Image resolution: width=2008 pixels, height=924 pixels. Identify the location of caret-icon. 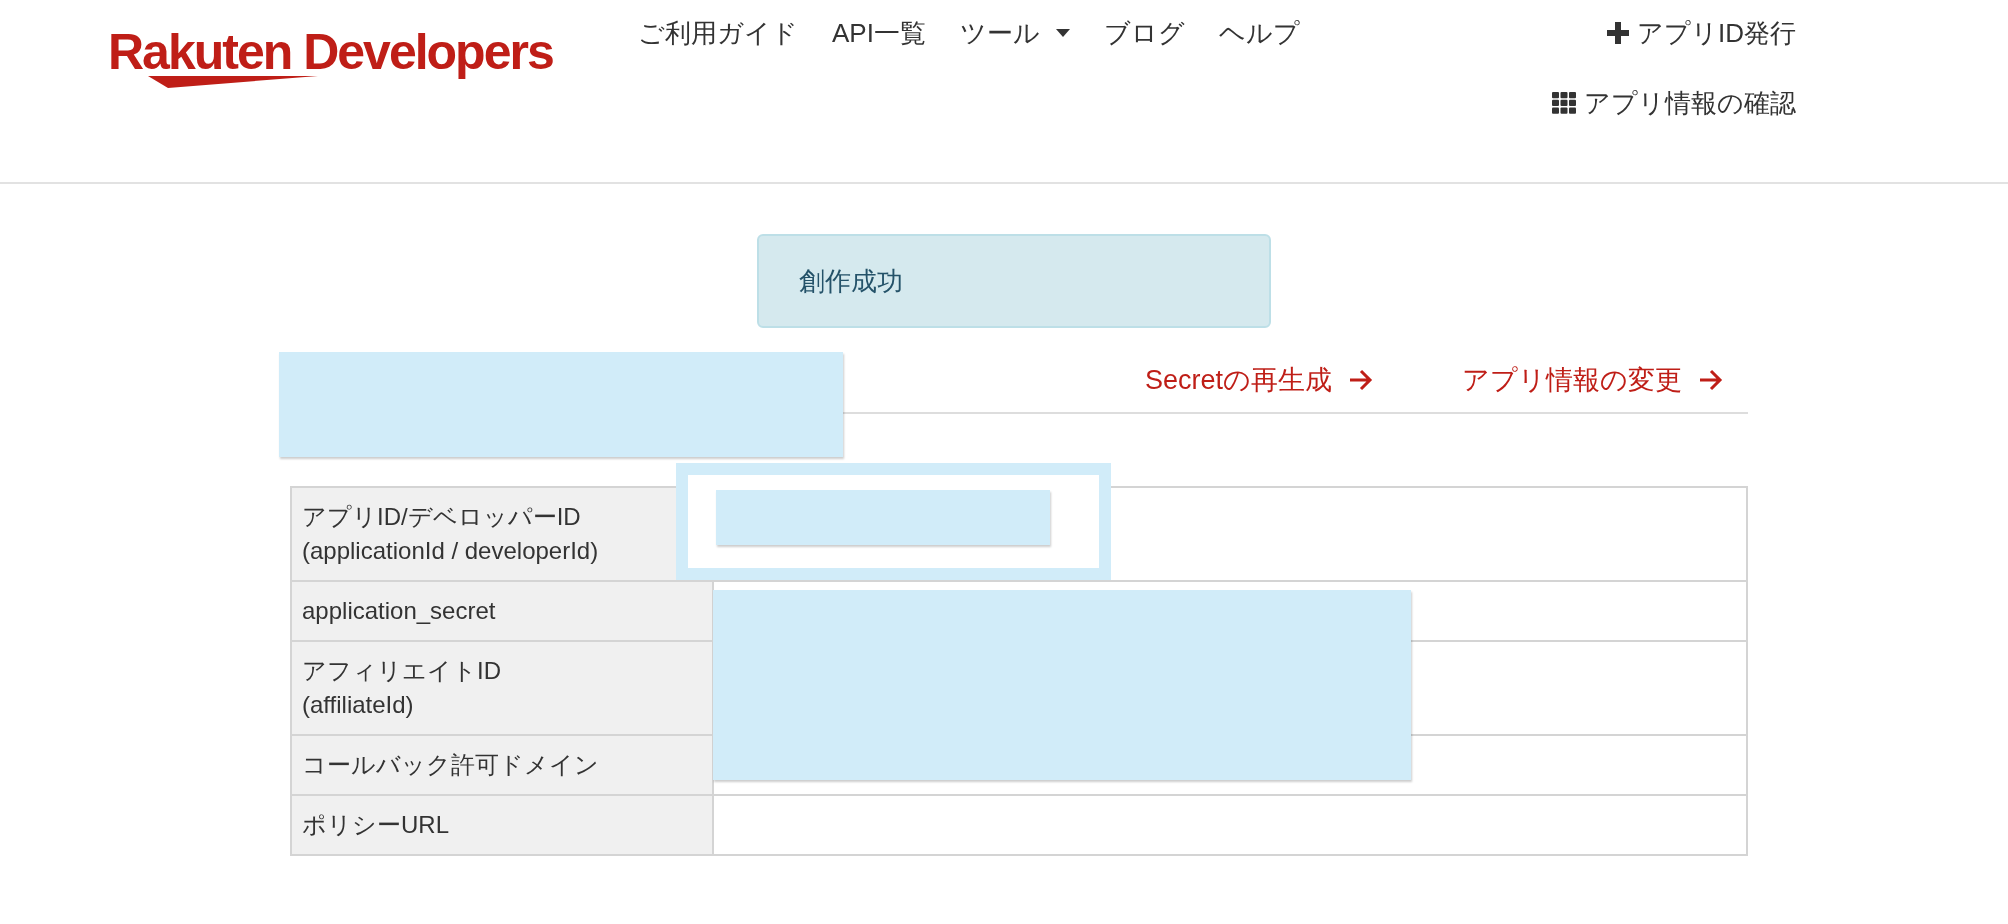
(1062, 33).